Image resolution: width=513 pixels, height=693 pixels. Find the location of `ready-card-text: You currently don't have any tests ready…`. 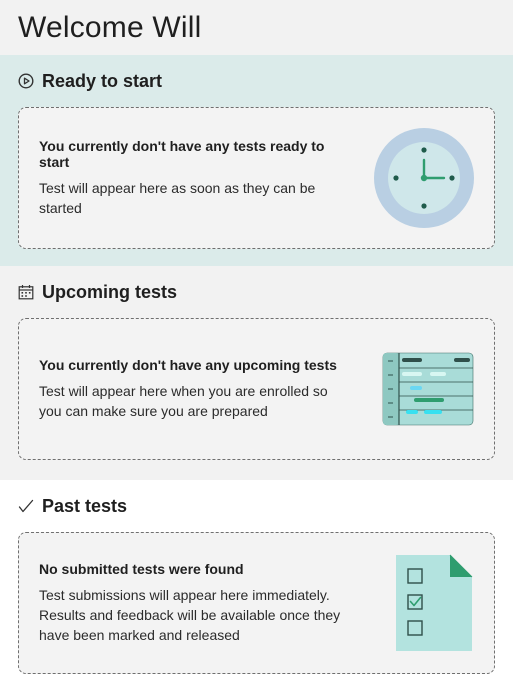

ready-card-text: You currently don't have any tests ready… is located at coordinates (196, 178).